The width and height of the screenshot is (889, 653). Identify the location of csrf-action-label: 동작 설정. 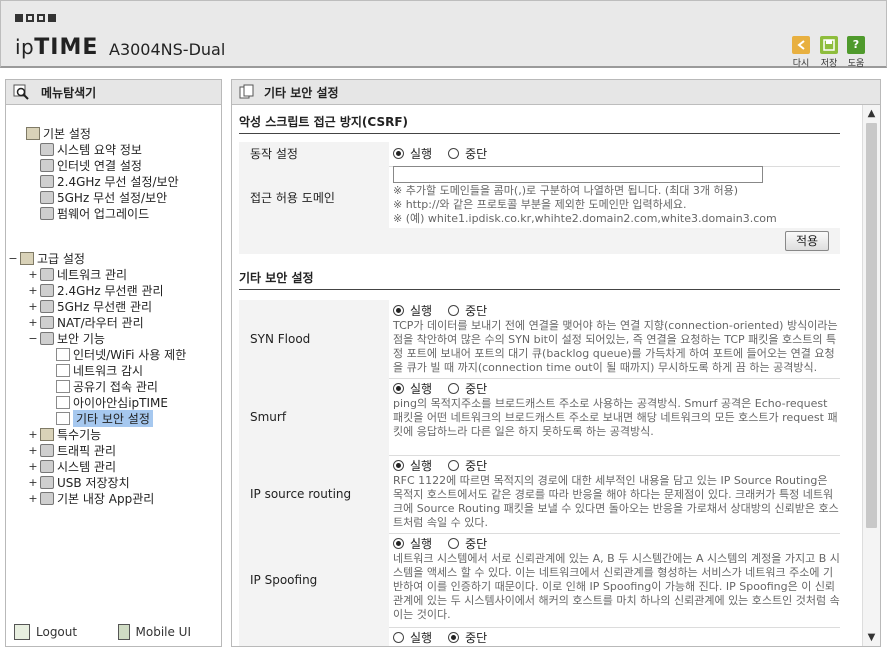
(314, 154).